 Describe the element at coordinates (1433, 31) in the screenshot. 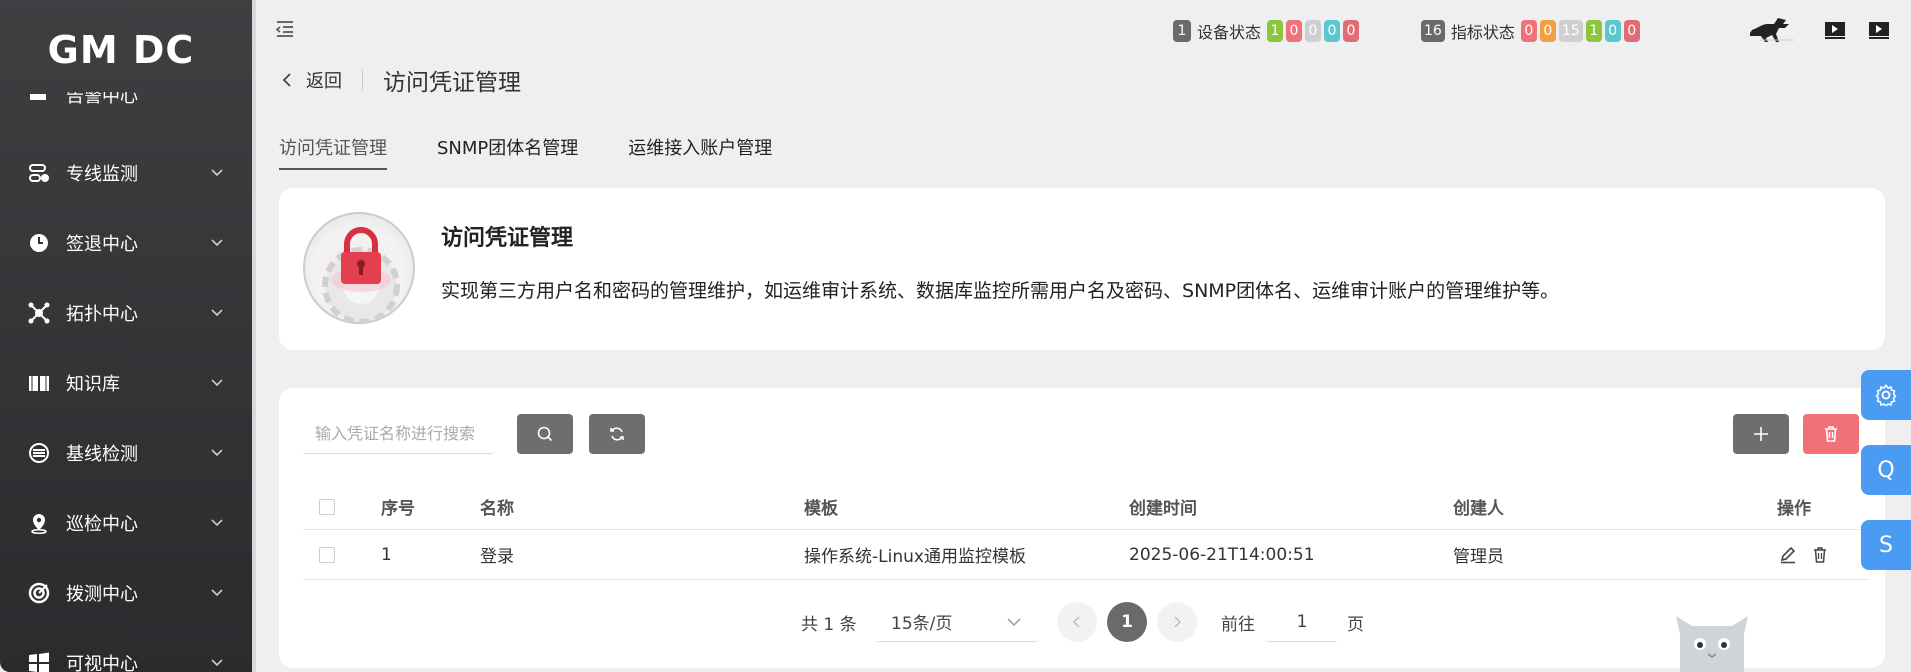

I see `metric-total-badge: 16` at that location.